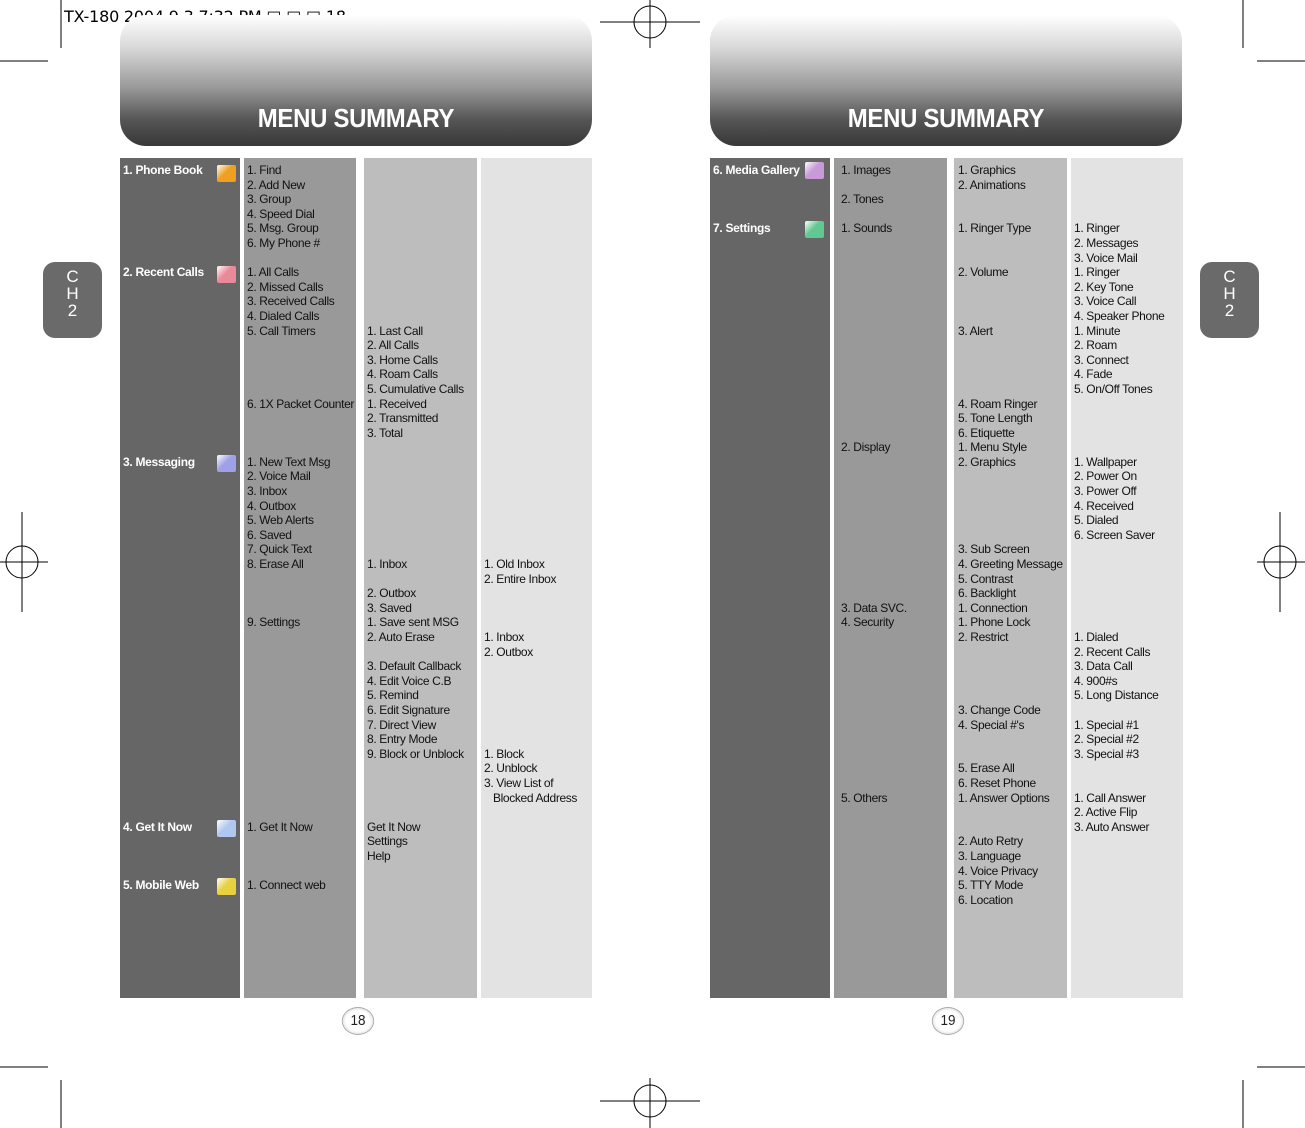 The height and width of the screenshot is (1128, 1305). Describe the element at coordinates (1097, 272) in the screenshot. I see `menu-item: 1. Ringer` at that location.